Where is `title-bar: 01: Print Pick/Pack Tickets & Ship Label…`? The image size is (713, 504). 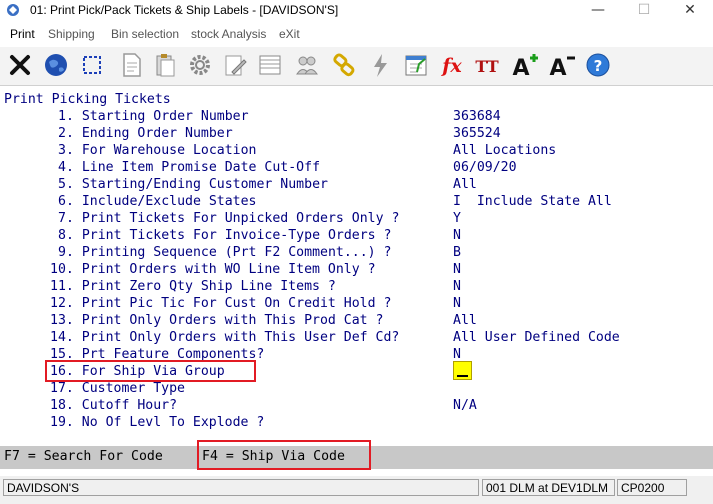
title-bar: 01: Print Pick/Pack Tickets & Ship Label… is located at coordinates (356, 11).